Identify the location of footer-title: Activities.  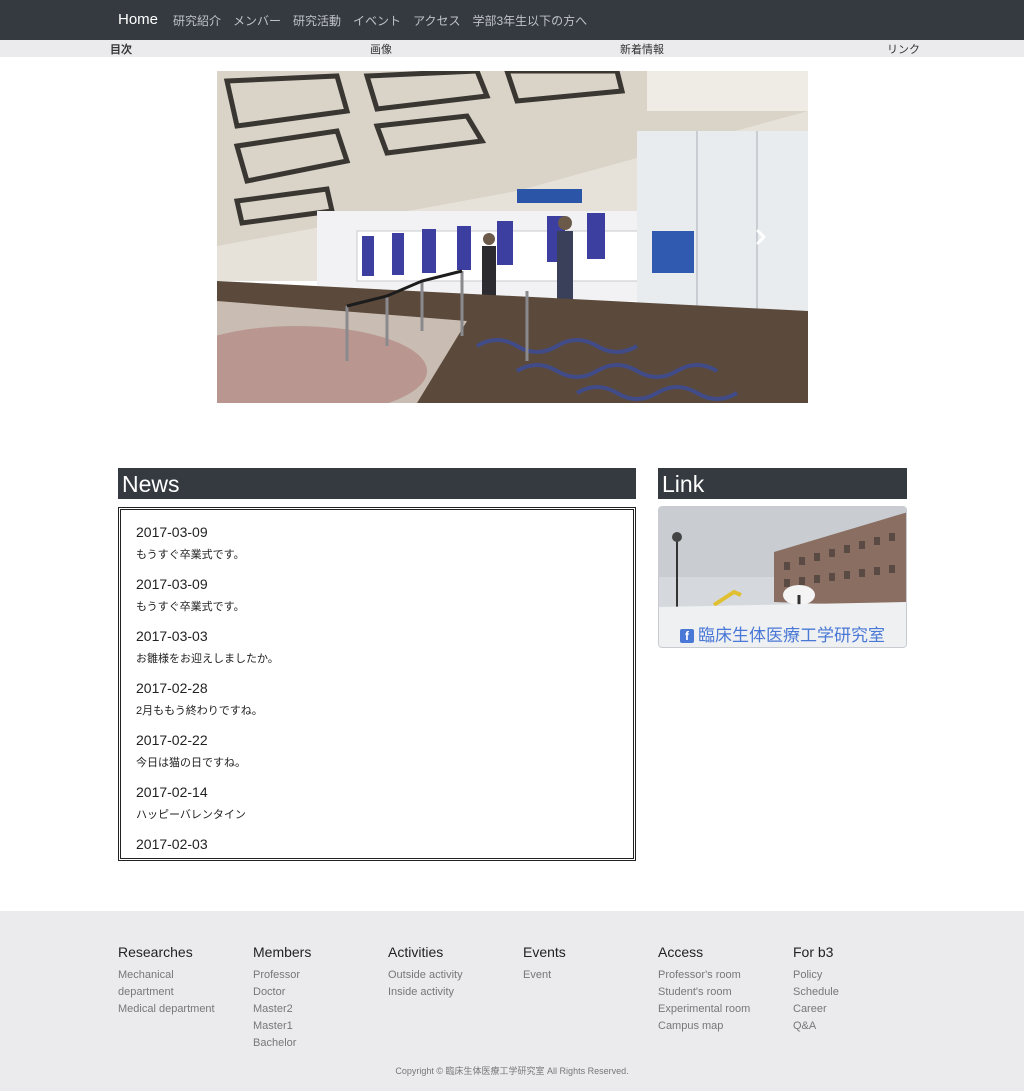
(416, 952).